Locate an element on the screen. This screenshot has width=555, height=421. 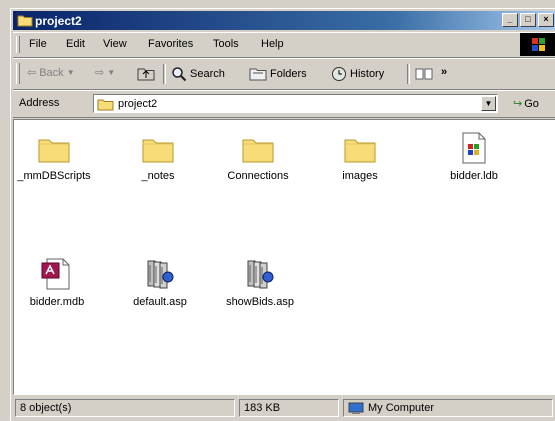
address-value: project2 is located at coordinates (138, 104).